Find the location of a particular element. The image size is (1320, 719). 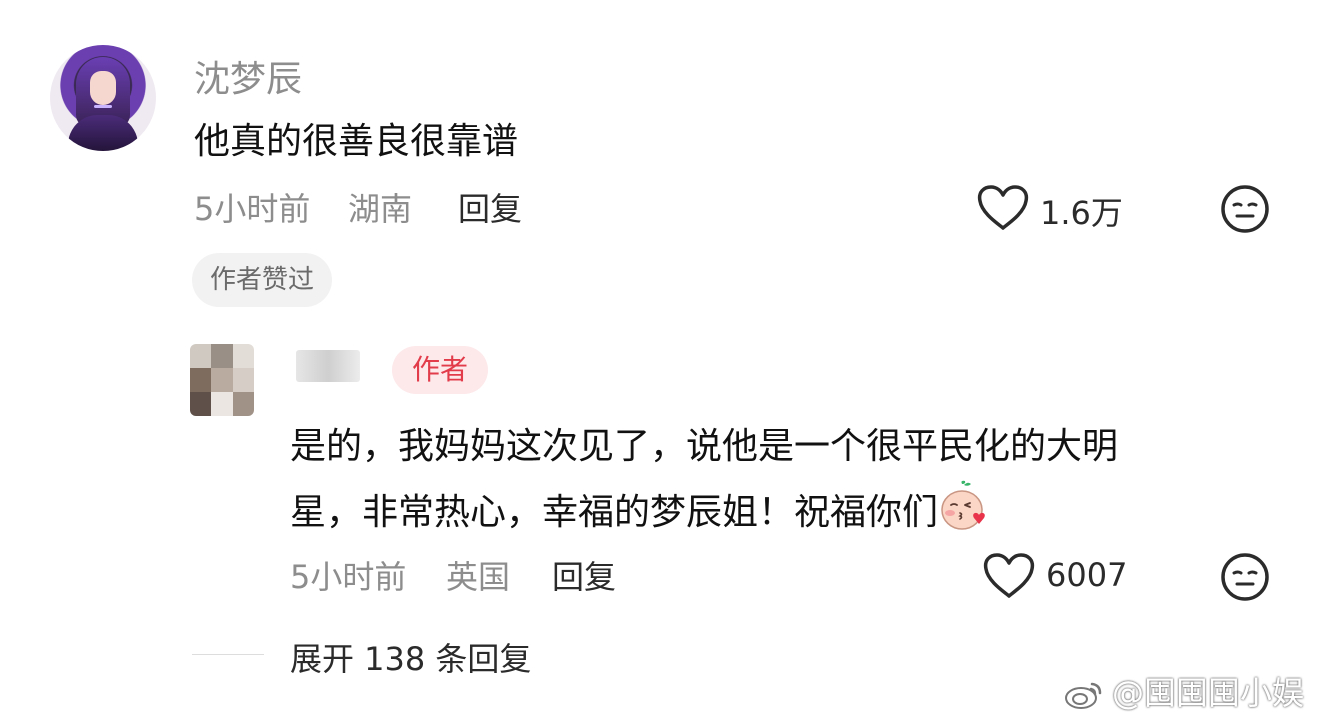

reply-text-line2-wrap: 星，非常热心，幸福的梦辰姐！祝福你们 is located at coordinates (780, 513).